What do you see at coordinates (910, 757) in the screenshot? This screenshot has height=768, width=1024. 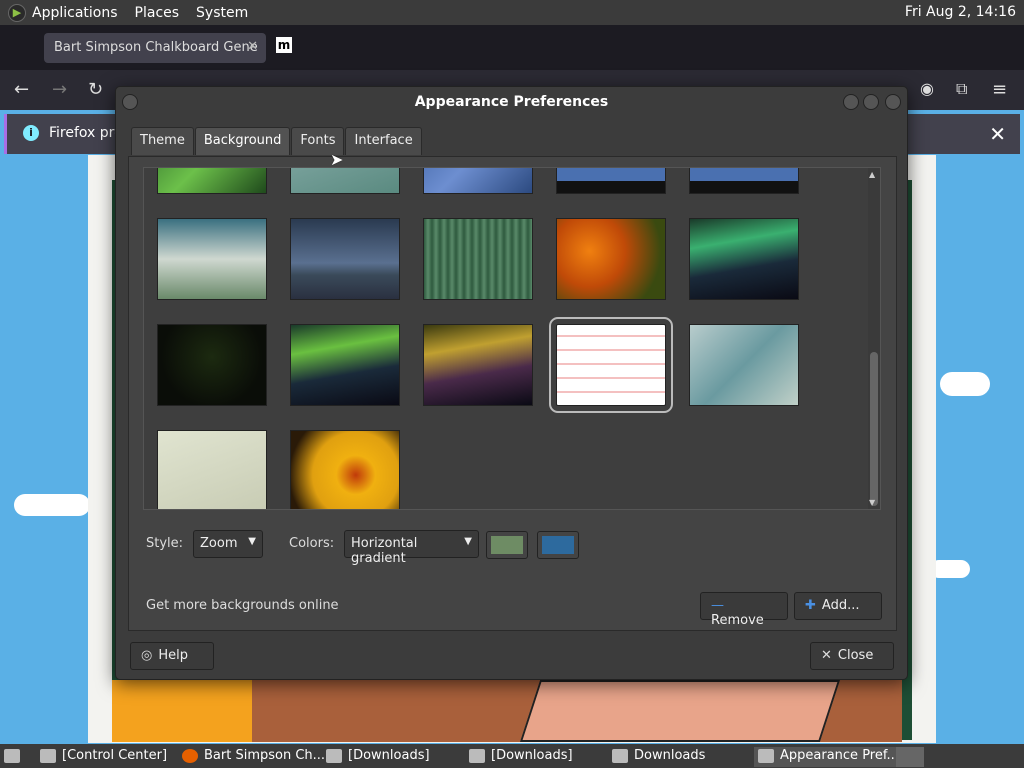 I see `workspace-switcher` at bounding box center [910, 757].